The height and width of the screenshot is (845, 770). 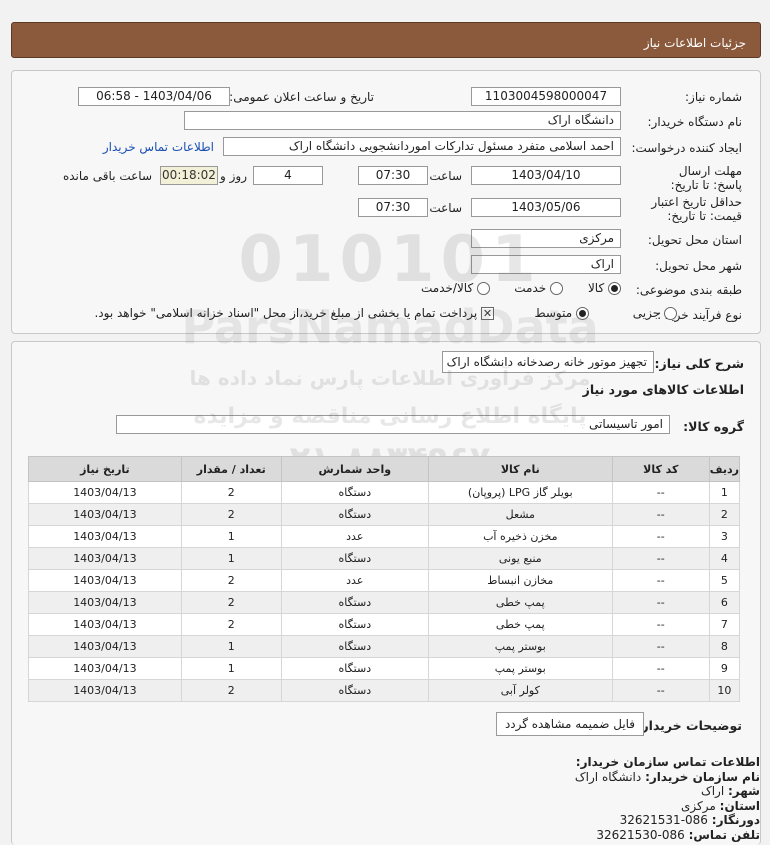 What do you see at coordinates (604, 288) in the screenshot?
I see `category-option-goods: کالا` at bounding box center [604, 288].